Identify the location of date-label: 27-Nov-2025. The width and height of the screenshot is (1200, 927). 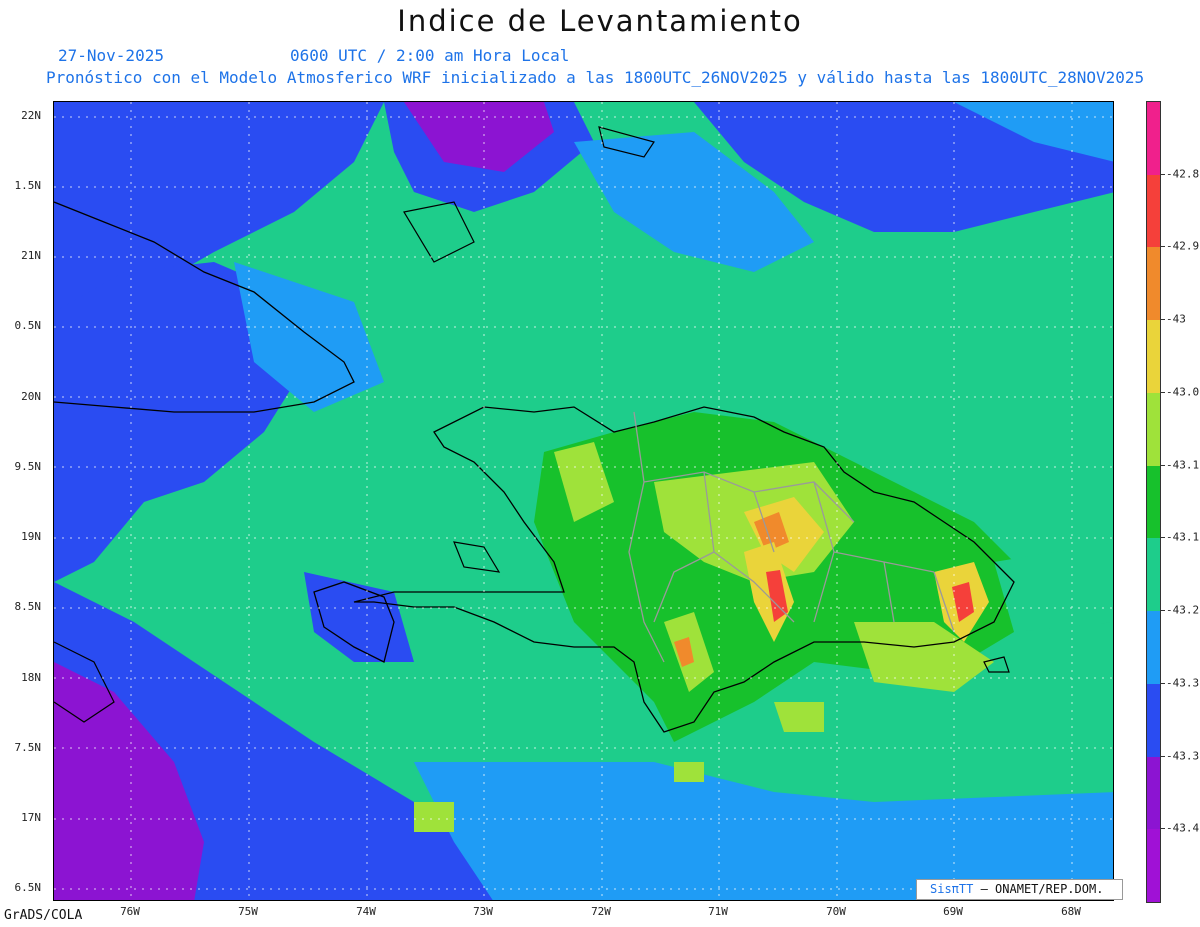
(111, 55).